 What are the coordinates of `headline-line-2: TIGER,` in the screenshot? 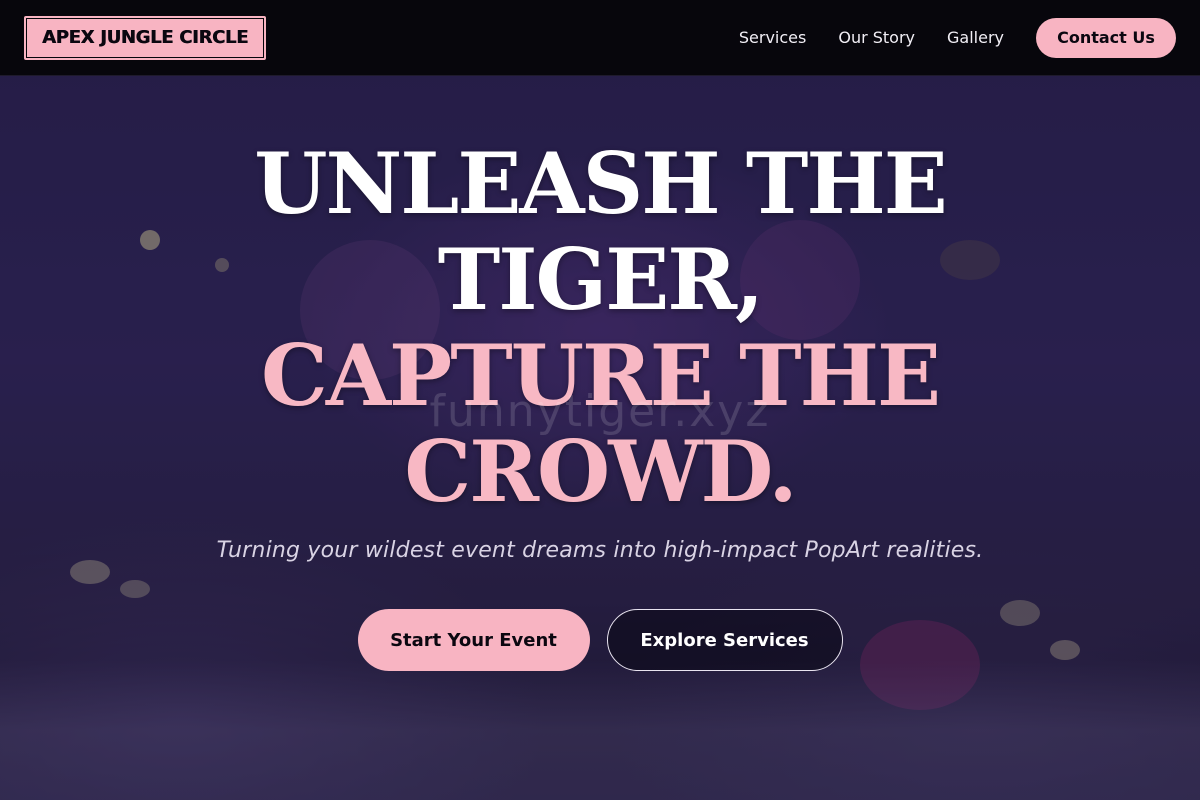 It's located at (601, 279).